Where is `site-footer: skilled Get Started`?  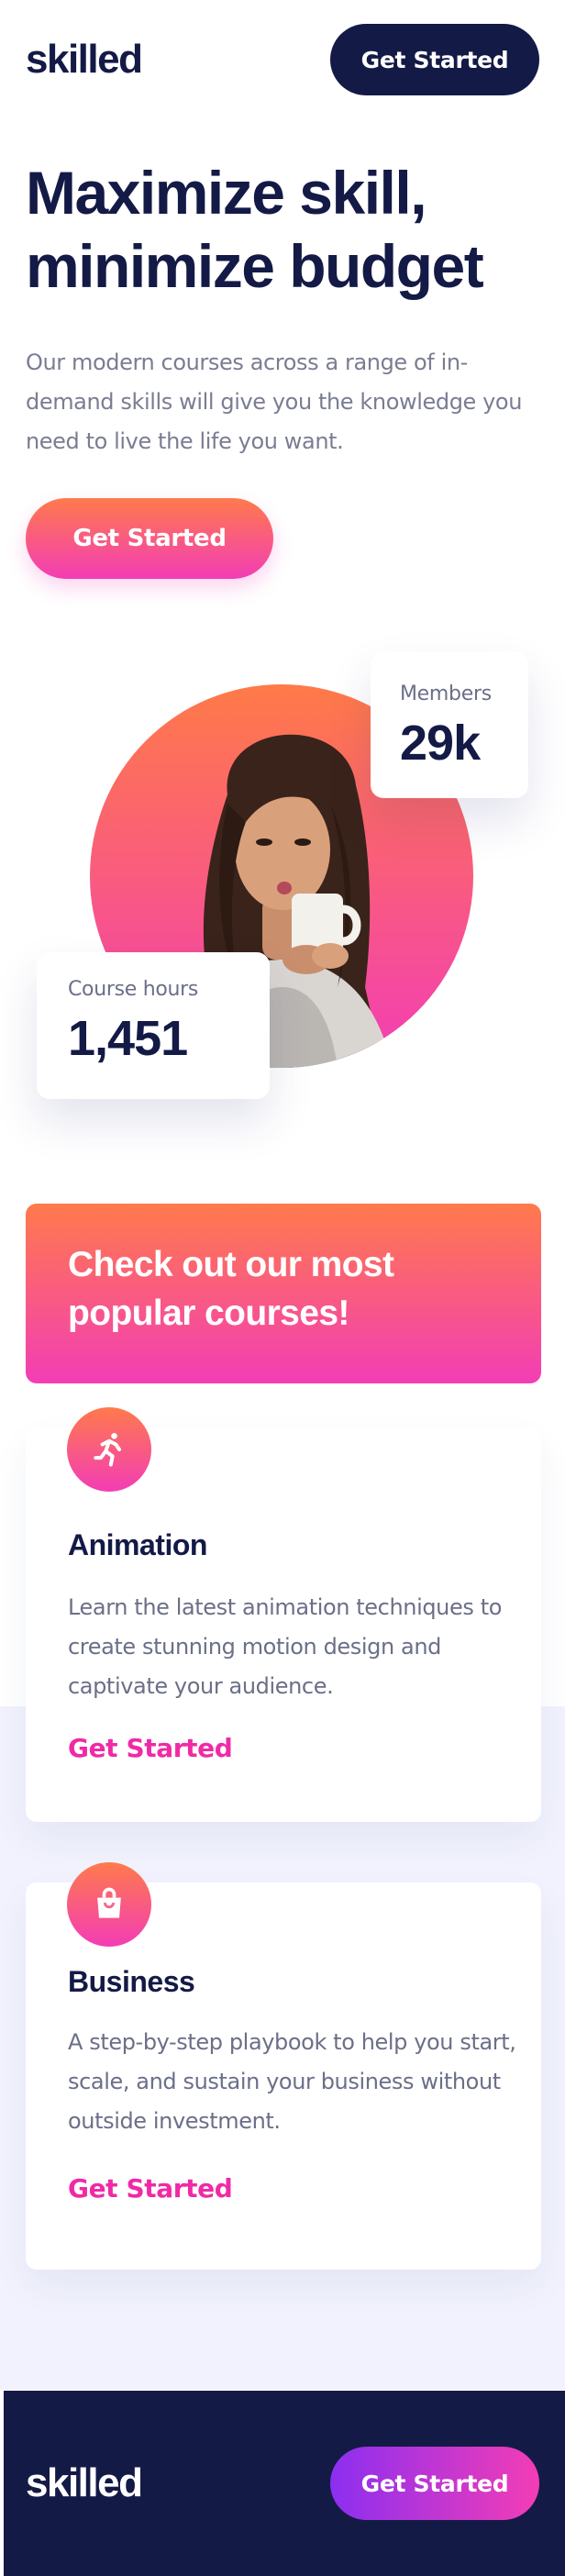
site-footer: skilled Get Started is located at coordinates (285, 2483).